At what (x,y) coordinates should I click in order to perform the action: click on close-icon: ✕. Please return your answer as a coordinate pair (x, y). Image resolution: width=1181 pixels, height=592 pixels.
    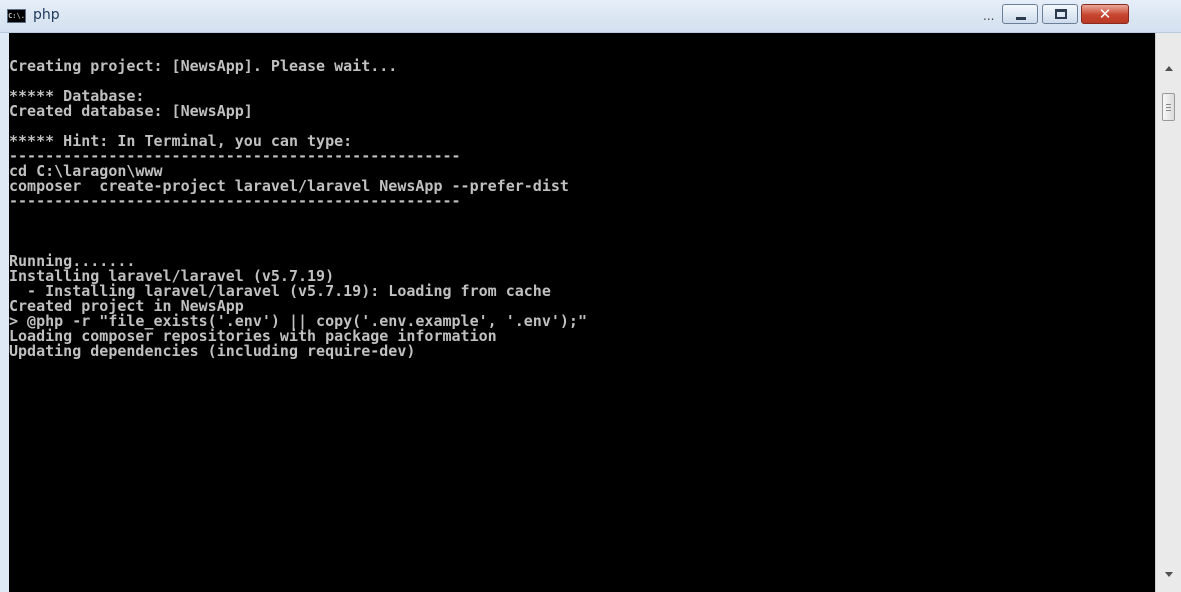
    Looking at the image, I should click on (1105, 14).